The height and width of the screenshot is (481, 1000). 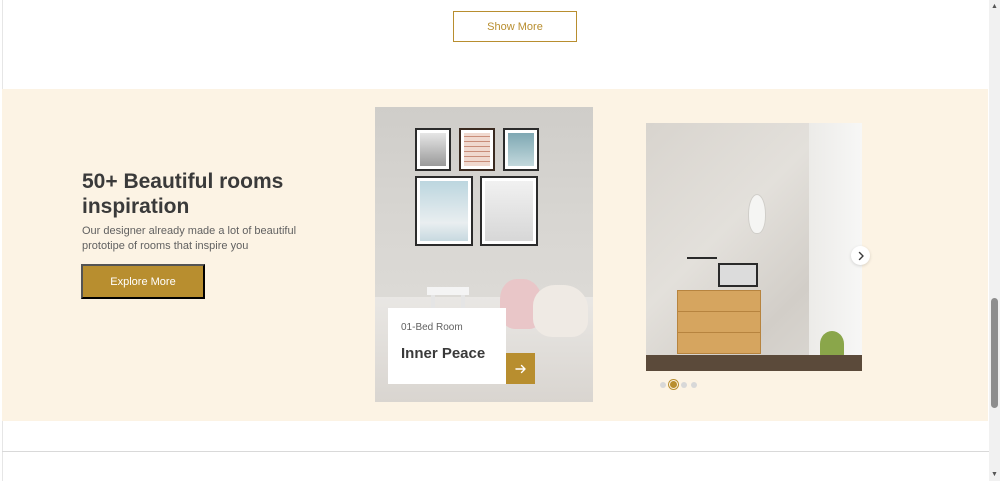 I want to click on wall-art-flamingo, so click(x=521, y=149).